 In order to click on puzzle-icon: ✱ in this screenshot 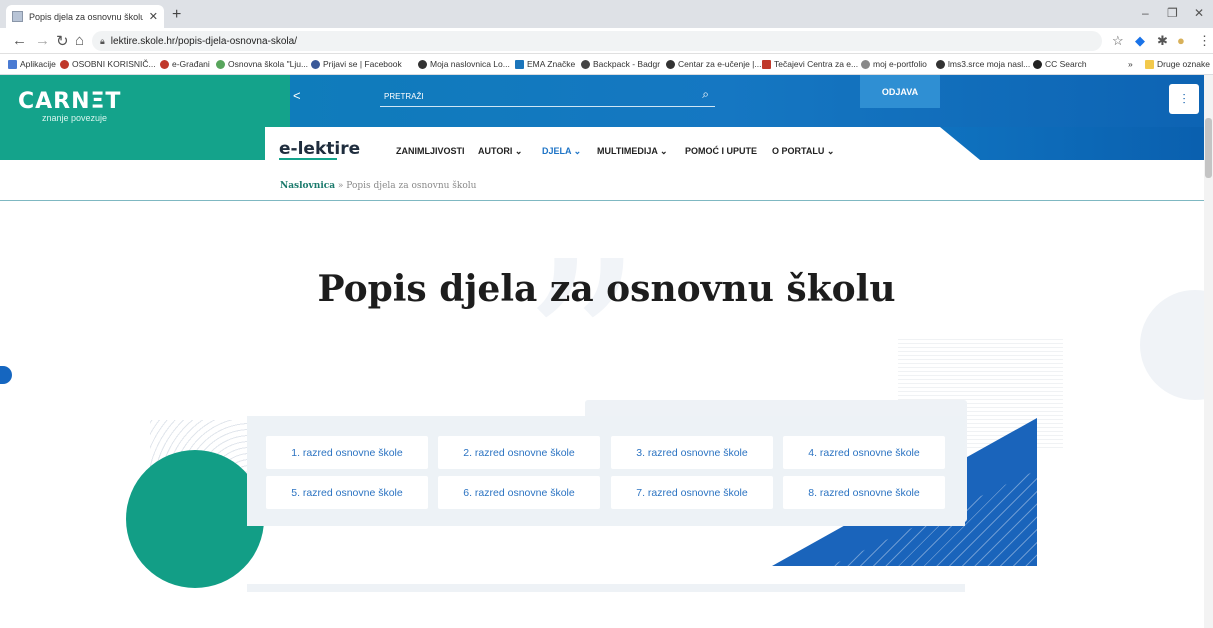, I will do `click(1162, 41)`.